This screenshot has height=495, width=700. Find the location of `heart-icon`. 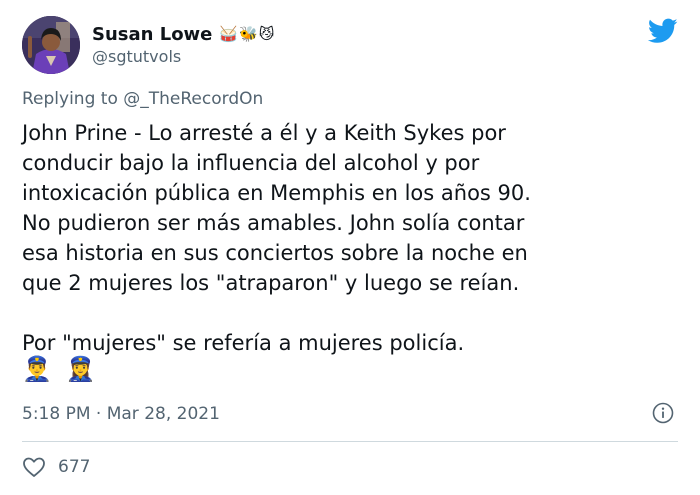

heart-icon is located at coordinates (34, 467).